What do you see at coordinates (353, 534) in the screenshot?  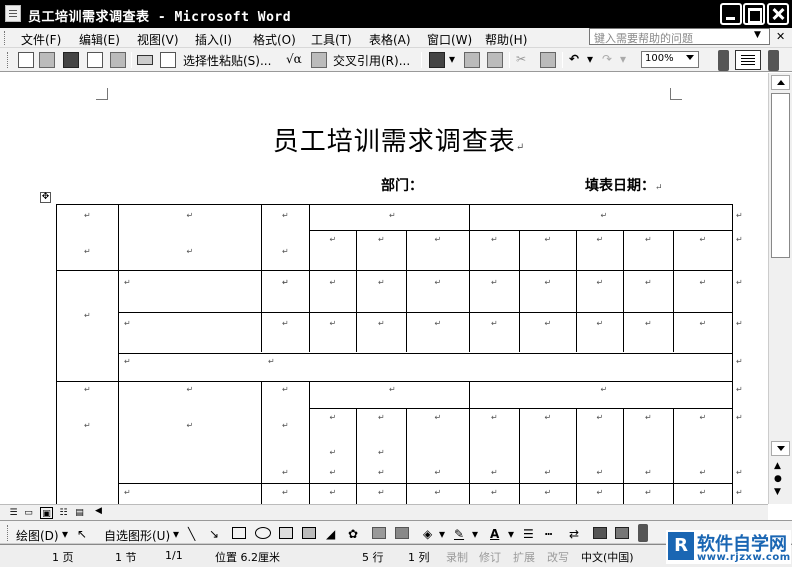 I see `diagram-icon: ✿` at bounding box center [353, 534].